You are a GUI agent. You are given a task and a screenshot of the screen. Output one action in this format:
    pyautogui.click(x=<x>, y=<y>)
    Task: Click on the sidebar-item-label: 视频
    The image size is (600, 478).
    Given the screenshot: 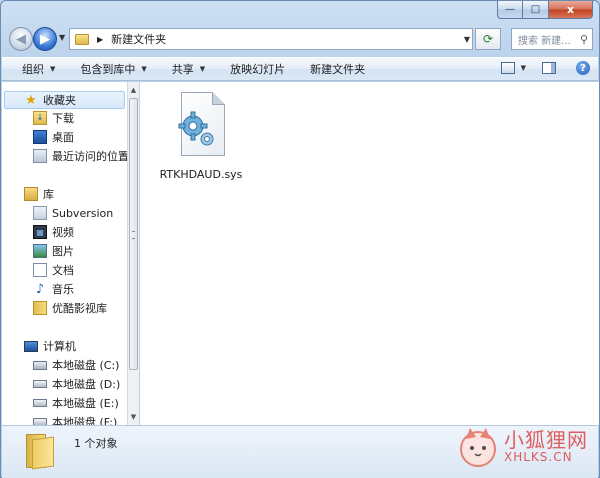 What is the action you would take?
    pyautogui.click(x=63, y=232)
    